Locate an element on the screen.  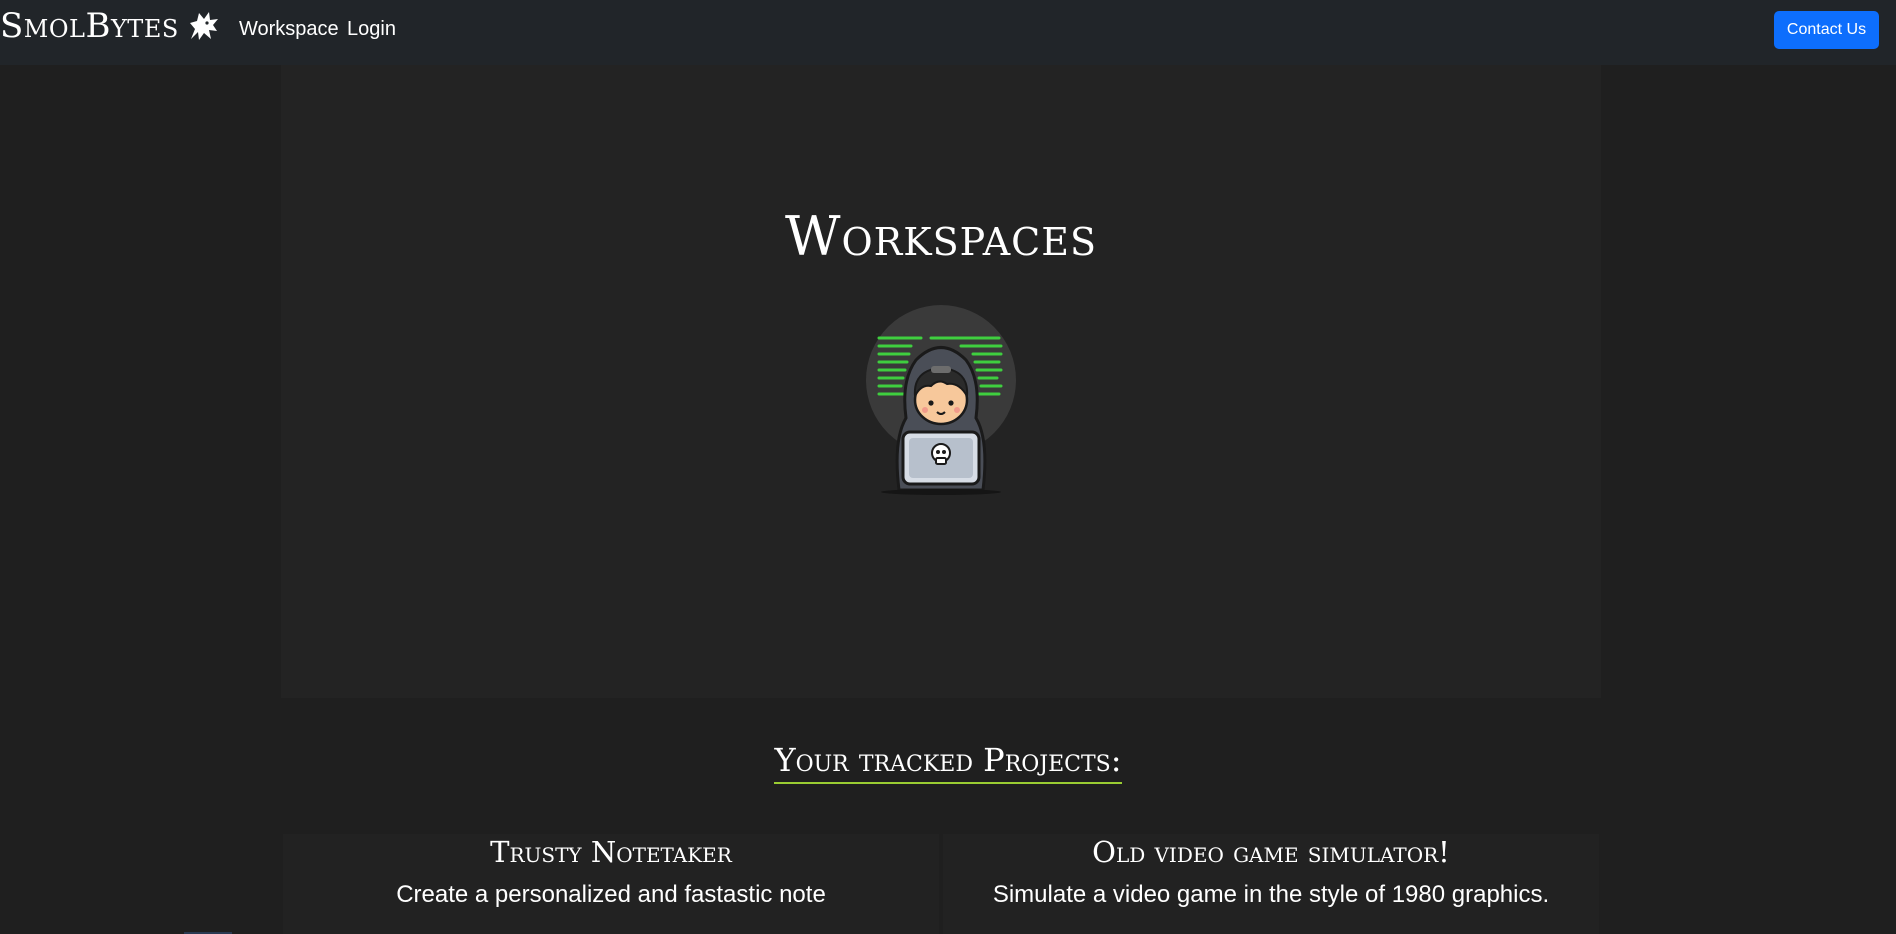
project-card-title: Trusty Notetaker is located at coordinates (611, 852).